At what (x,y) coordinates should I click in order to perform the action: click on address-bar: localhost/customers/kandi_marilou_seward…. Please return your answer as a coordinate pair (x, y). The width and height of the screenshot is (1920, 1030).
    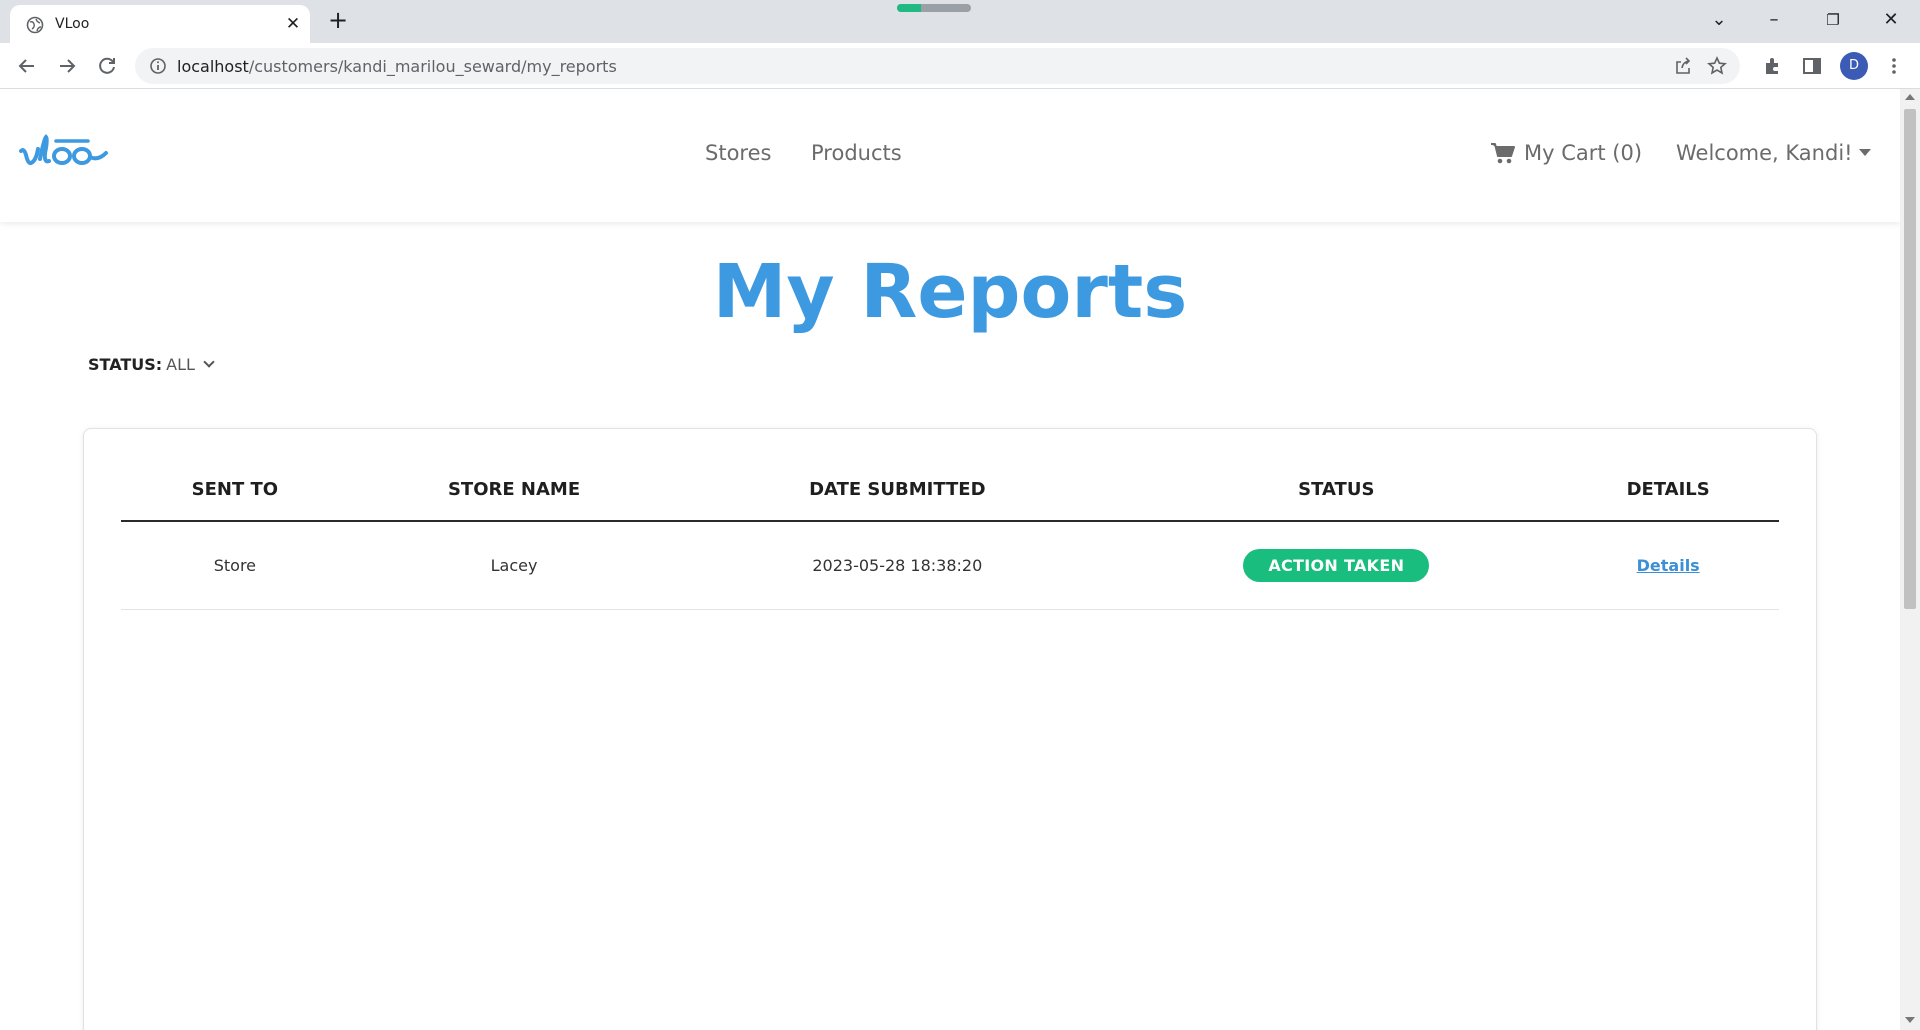
    Looking at the image, I should click on (937, 66).